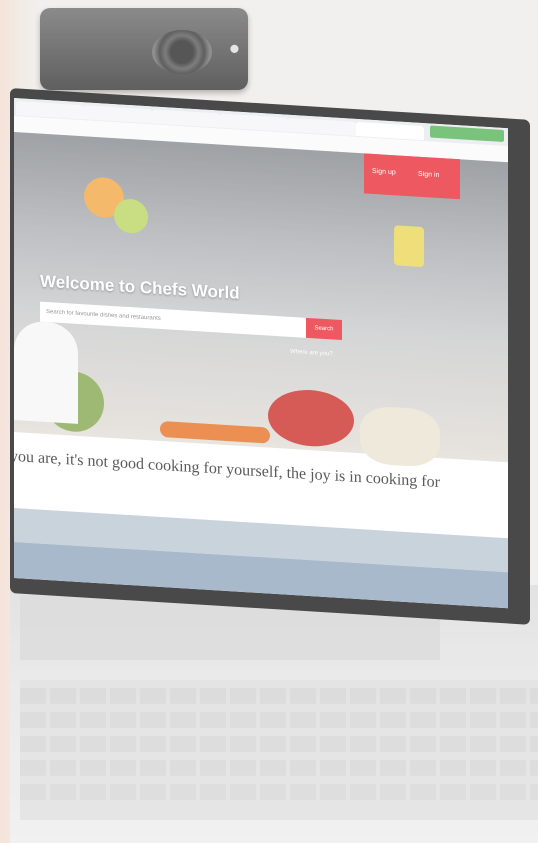 Image resolution: width=538 pixels, height=843 pixels. What do you see at coordinates (131, 216) in the screenshot?
I see `apple-fruit` at bounding box center [131, 216].